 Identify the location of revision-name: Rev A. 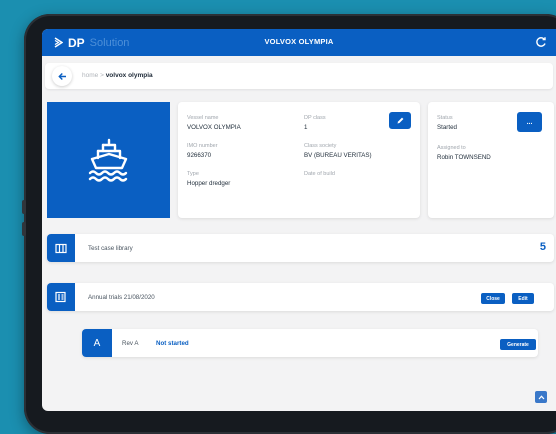
(130, 343).